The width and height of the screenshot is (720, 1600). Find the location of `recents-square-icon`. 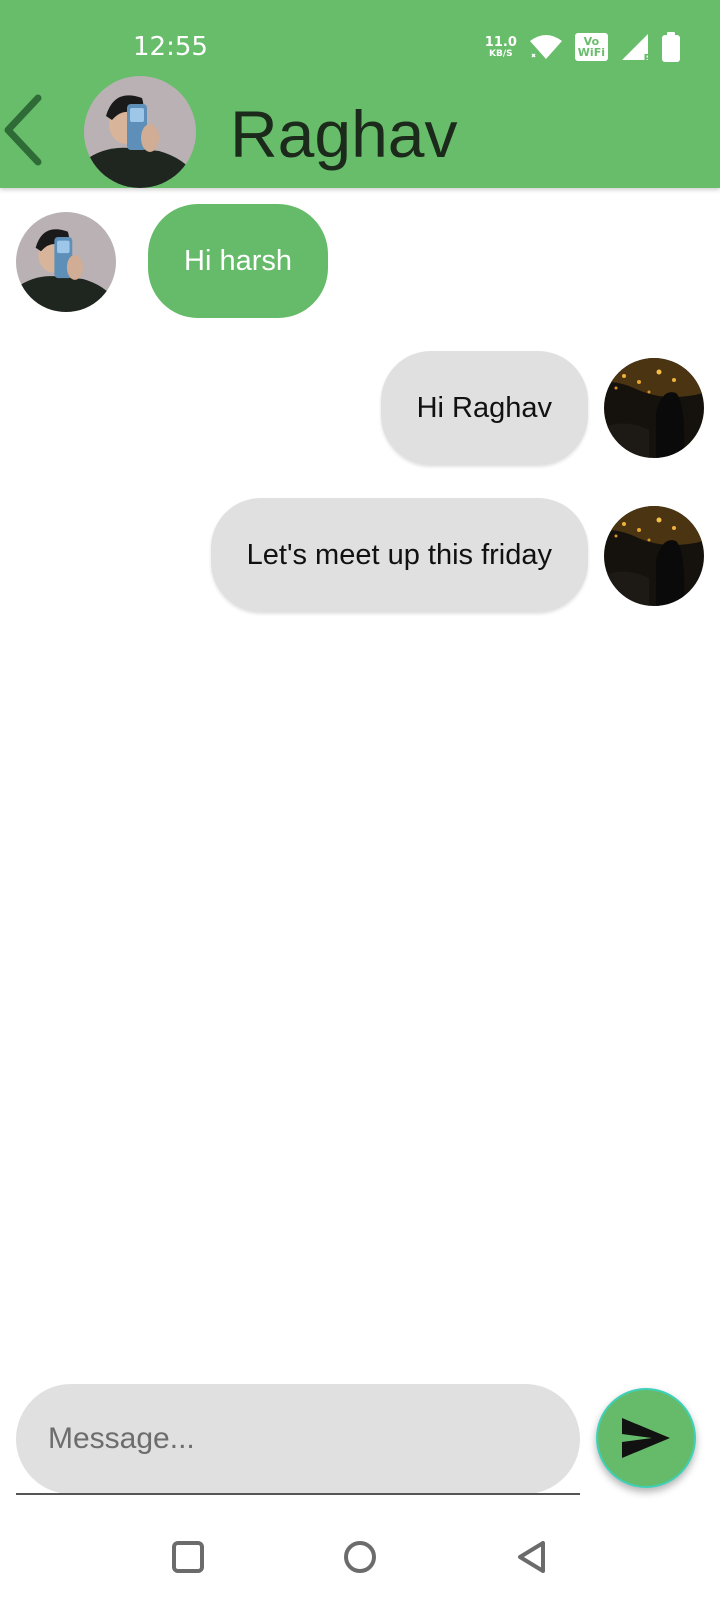

recents-square-icon is located at coordinates (188, 1557).